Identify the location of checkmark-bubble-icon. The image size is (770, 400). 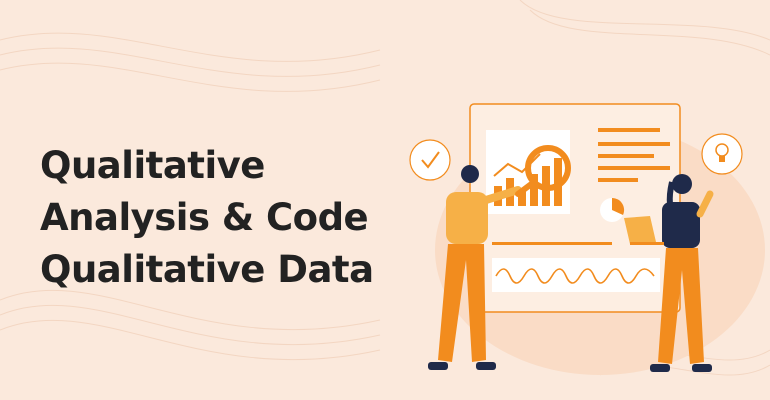
(430, 160).